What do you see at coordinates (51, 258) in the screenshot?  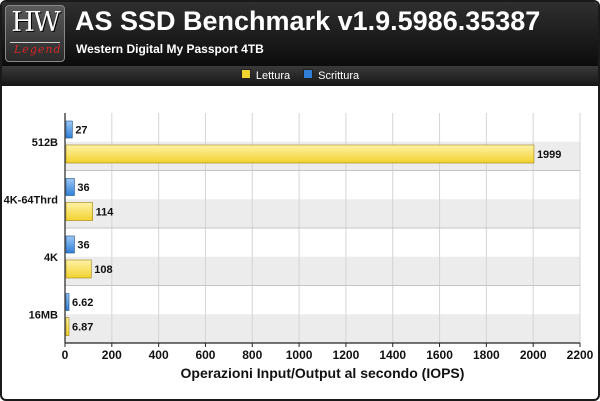 I see `category-label: 4K` at bounding box center [51, 258].